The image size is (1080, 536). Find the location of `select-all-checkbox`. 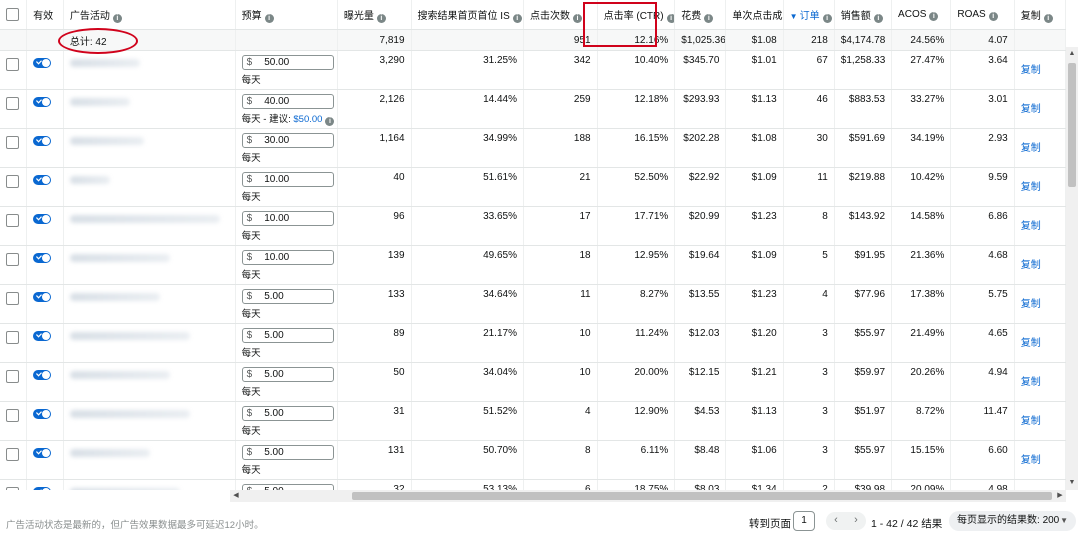

select-all-checkbox is located at coordinates (12, 14).